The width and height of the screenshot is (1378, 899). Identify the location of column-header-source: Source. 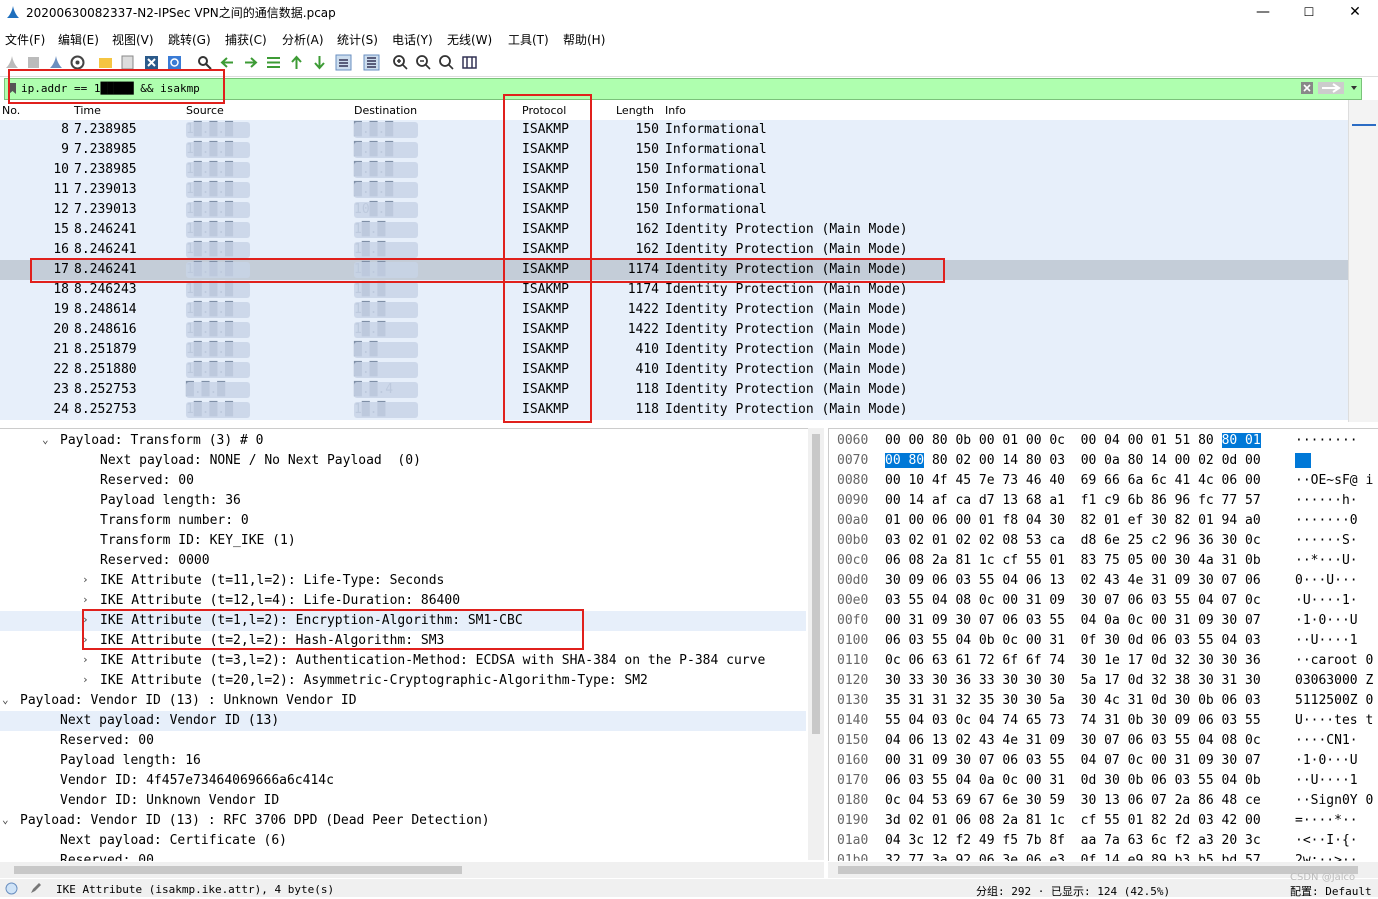
(205, 110).